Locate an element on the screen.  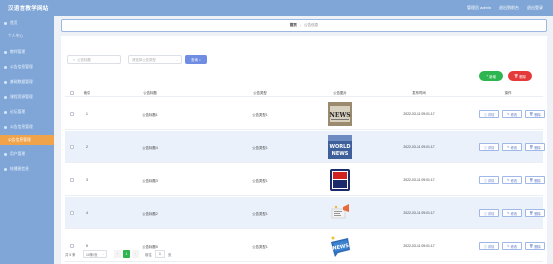
add-button: + 新增 is located at coordinates (491, 76).